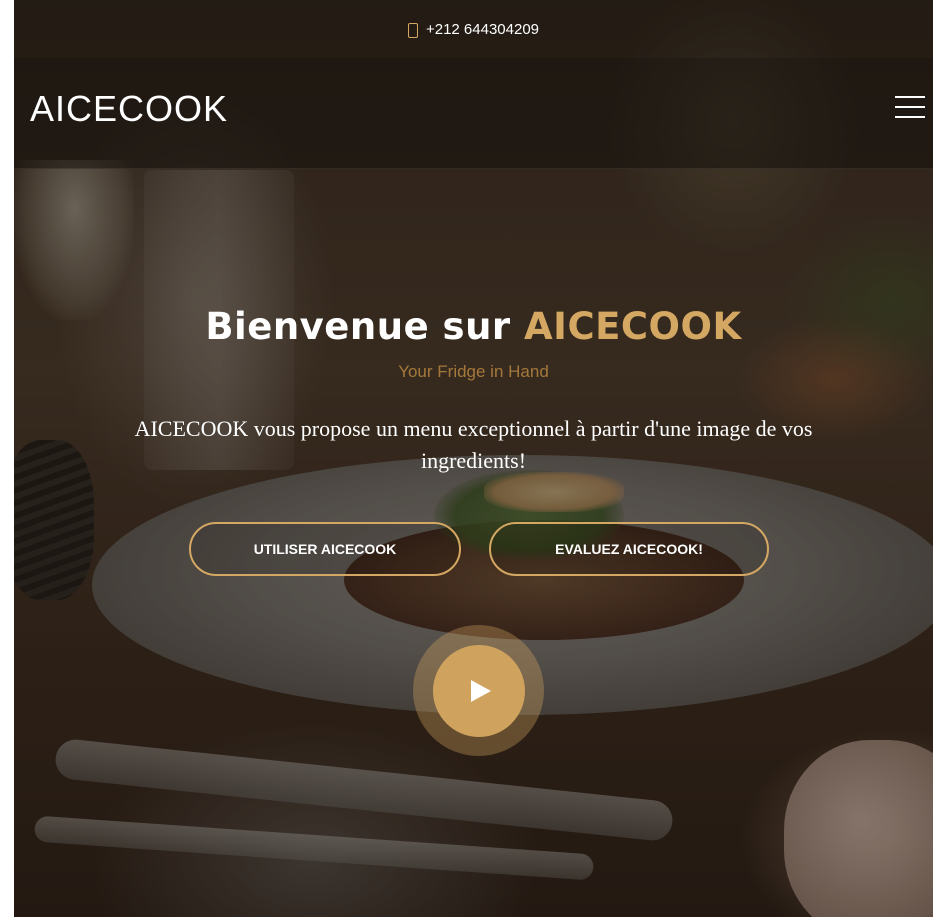  I want to click on play-video-button, so click(478, 690).